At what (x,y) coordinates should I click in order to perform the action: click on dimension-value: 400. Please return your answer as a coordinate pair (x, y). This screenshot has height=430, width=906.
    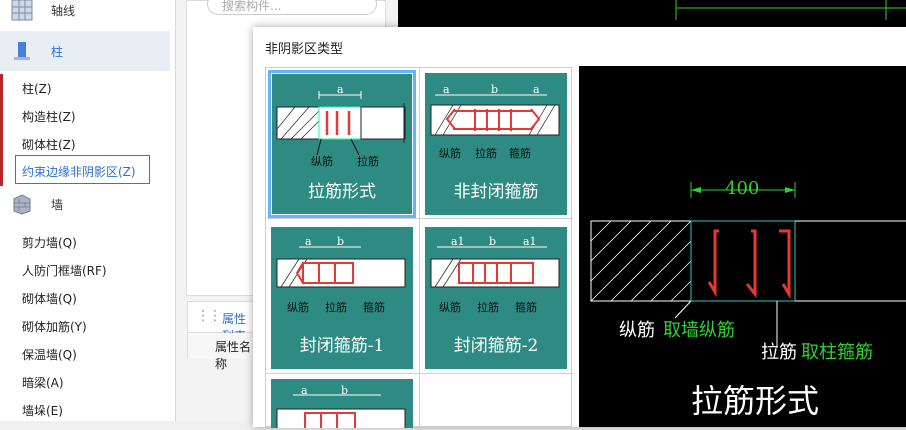
    Looking at the image, I should click on (742, 188).